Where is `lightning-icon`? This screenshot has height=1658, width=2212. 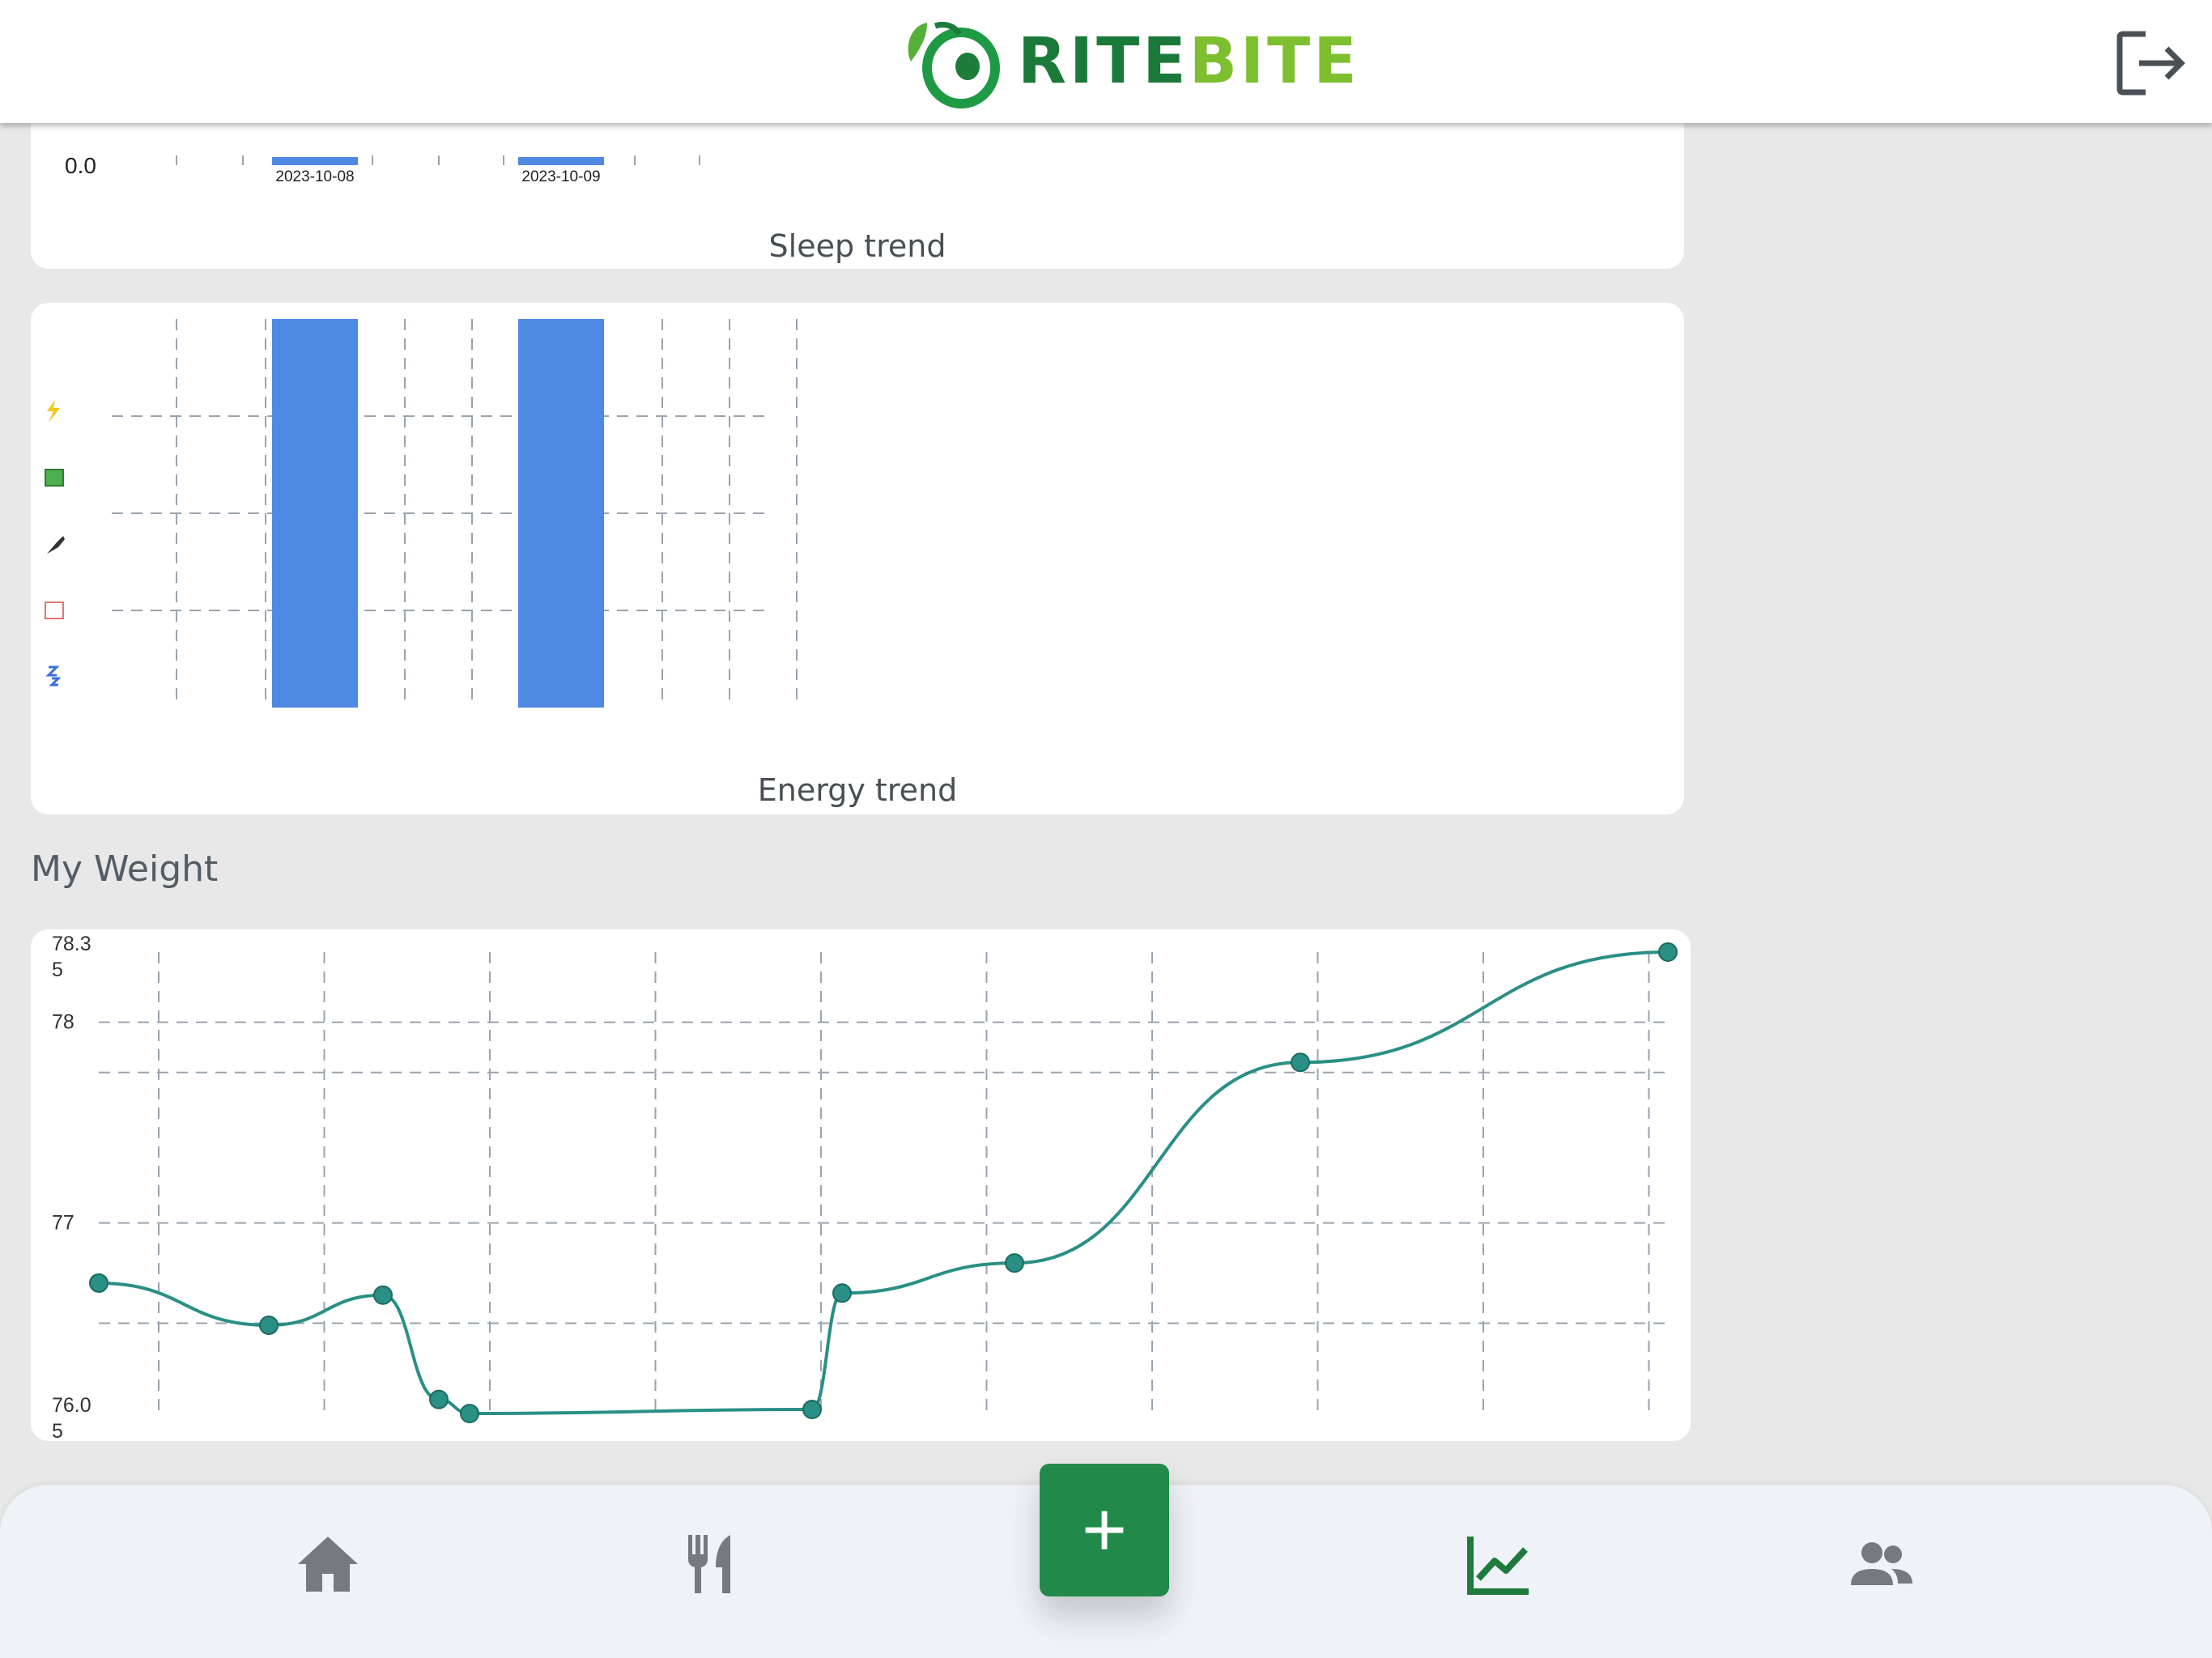
lightning-icon is located at coordinates (54, 411).